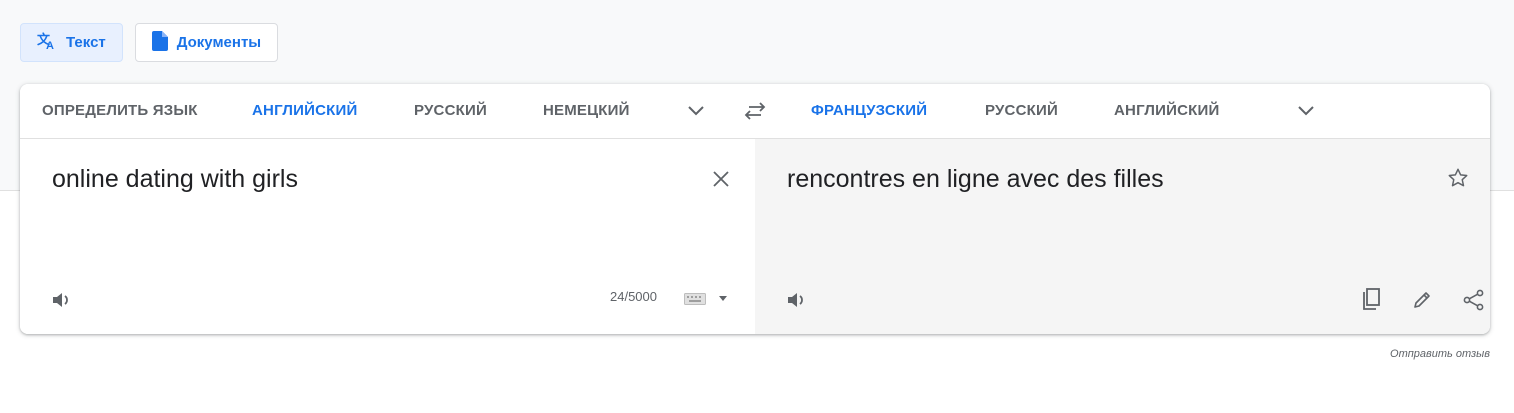 Image resolution: width=1514 pixels, height=413 pixels. I want to click on target-language-more-button, so click(1306, 111).